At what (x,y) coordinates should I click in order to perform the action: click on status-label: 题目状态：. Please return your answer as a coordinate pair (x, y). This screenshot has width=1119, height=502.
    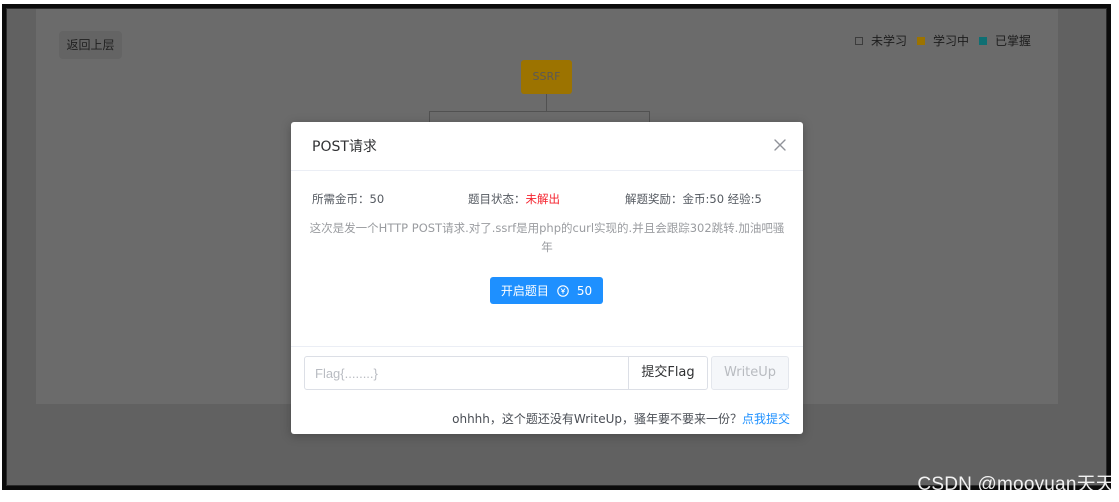
    Looking at the image, I should click on (497, 199).